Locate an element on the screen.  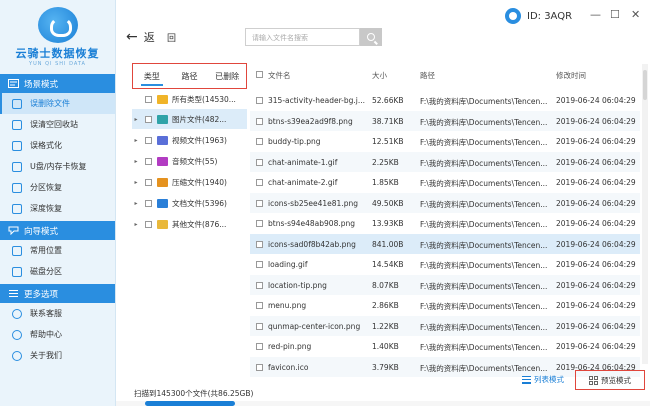
sidebar-item-usb-card: U盘/内存卡恢复 is located at coordinates (57, 166).